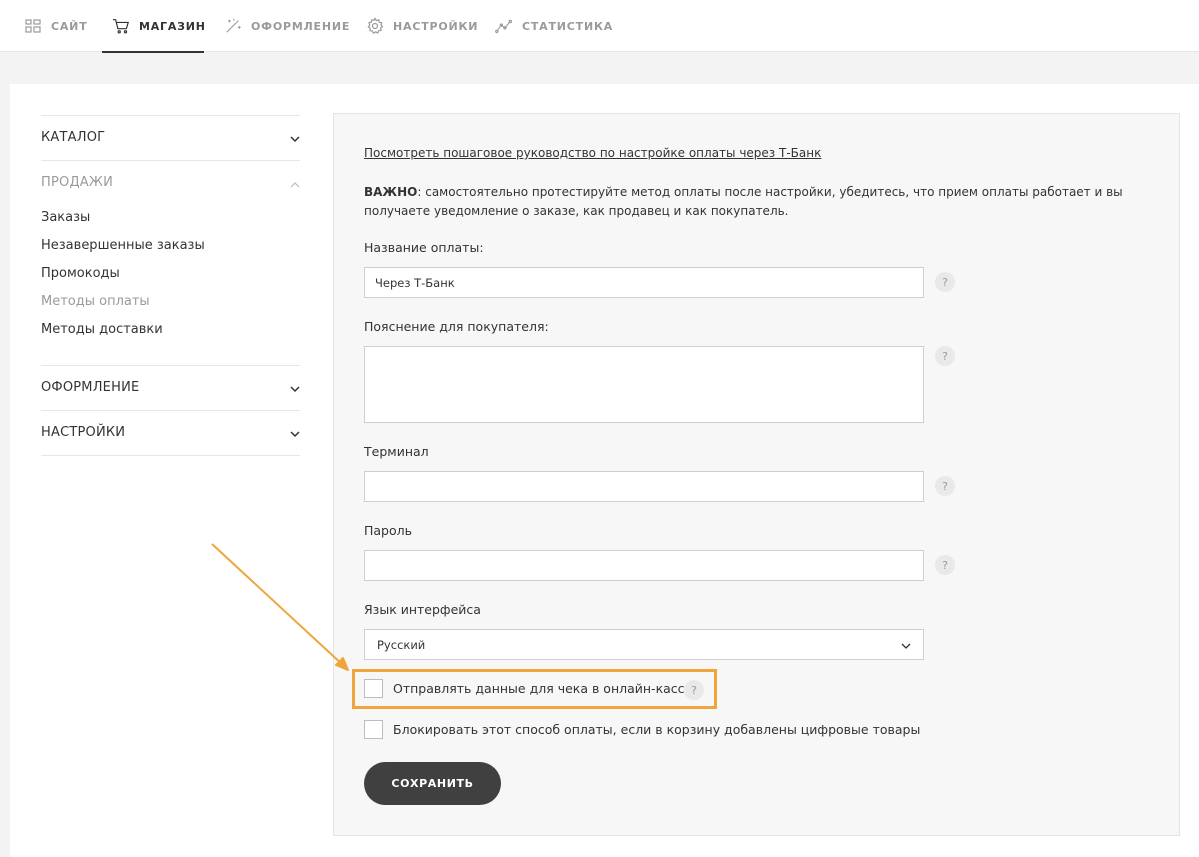 The width and height of the screenshot is (1199, 857). Describe the element at coordinates (65, 217) in the screenshot. I see `sidebar-item-orders: Заказы` at that location.